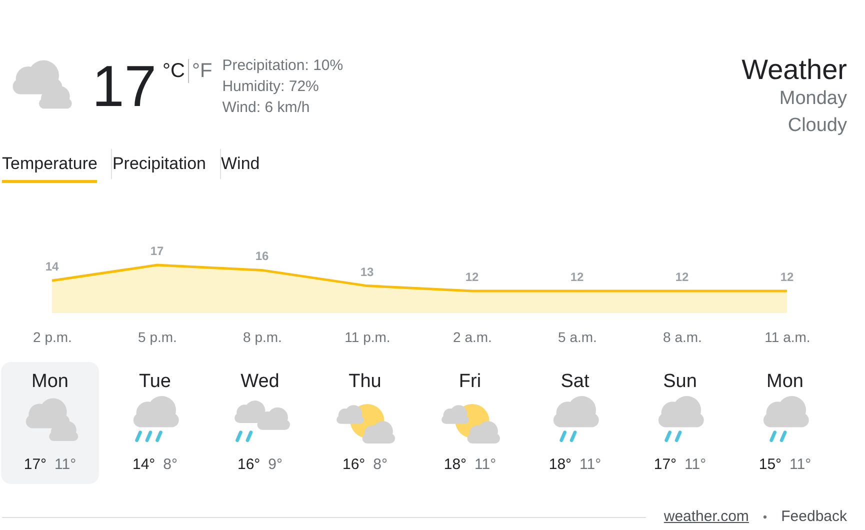  What do you see at coordinates (706, 517) in the screenshot?
I see `source-link: weather.com` at bounding box center [706, 517].